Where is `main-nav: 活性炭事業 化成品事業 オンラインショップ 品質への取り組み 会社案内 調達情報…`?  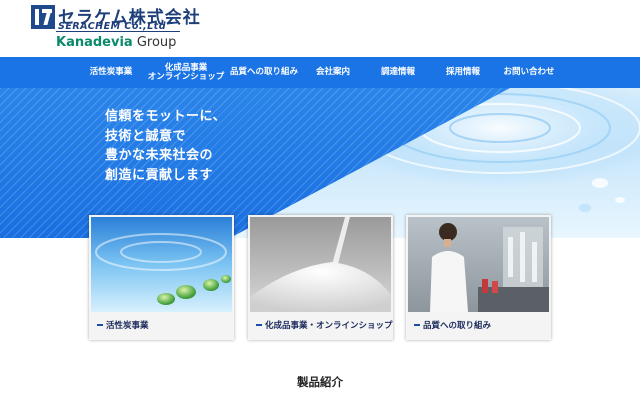
main-nav: 活性炭事業 化成品事業 オンラインショップ 品質への取り組み 会社案内 調達情報… is located at coordinates (320, 72).